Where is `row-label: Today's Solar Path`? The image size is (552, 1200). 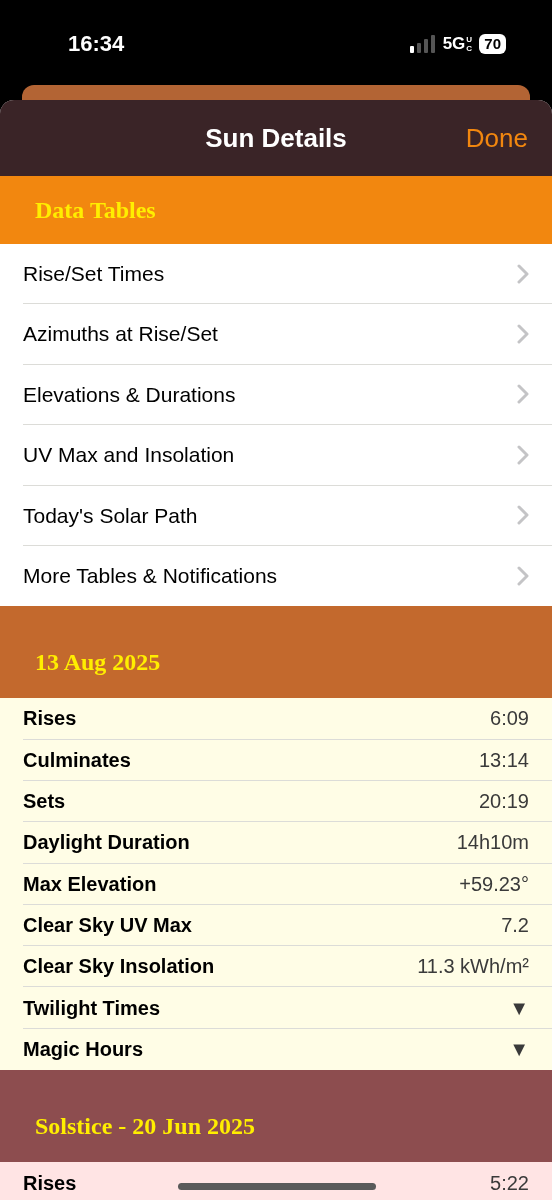
row-label: Today's Solar Path is located at coordinates (110, 515).